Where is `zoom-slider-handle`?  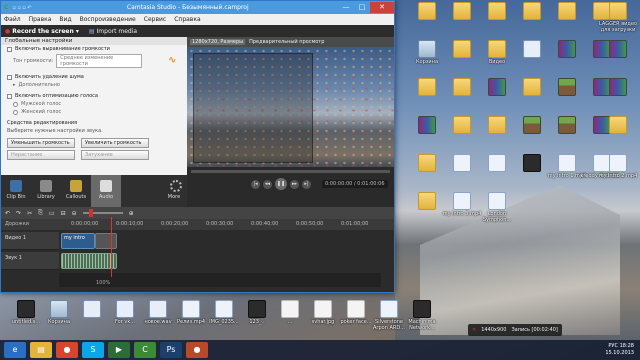 zoom-slider-handle is located at coordinates (90, 213).